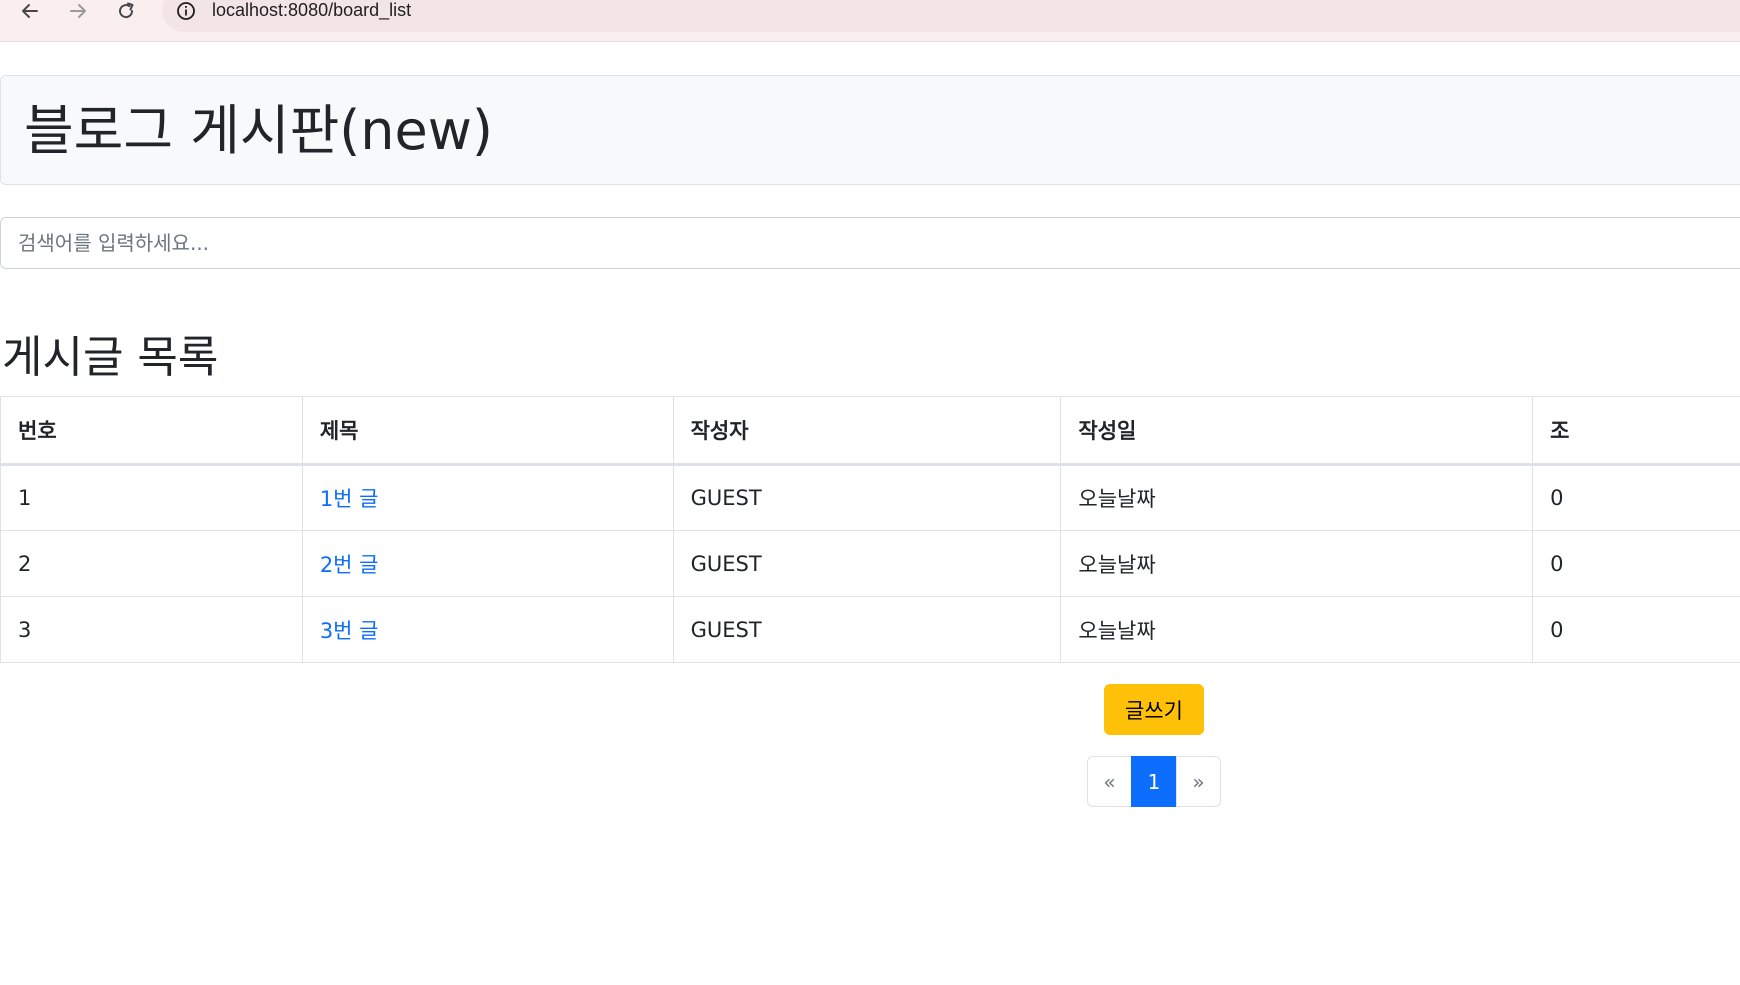  I want to click on page-current-button: 1, so click(1154, 781).